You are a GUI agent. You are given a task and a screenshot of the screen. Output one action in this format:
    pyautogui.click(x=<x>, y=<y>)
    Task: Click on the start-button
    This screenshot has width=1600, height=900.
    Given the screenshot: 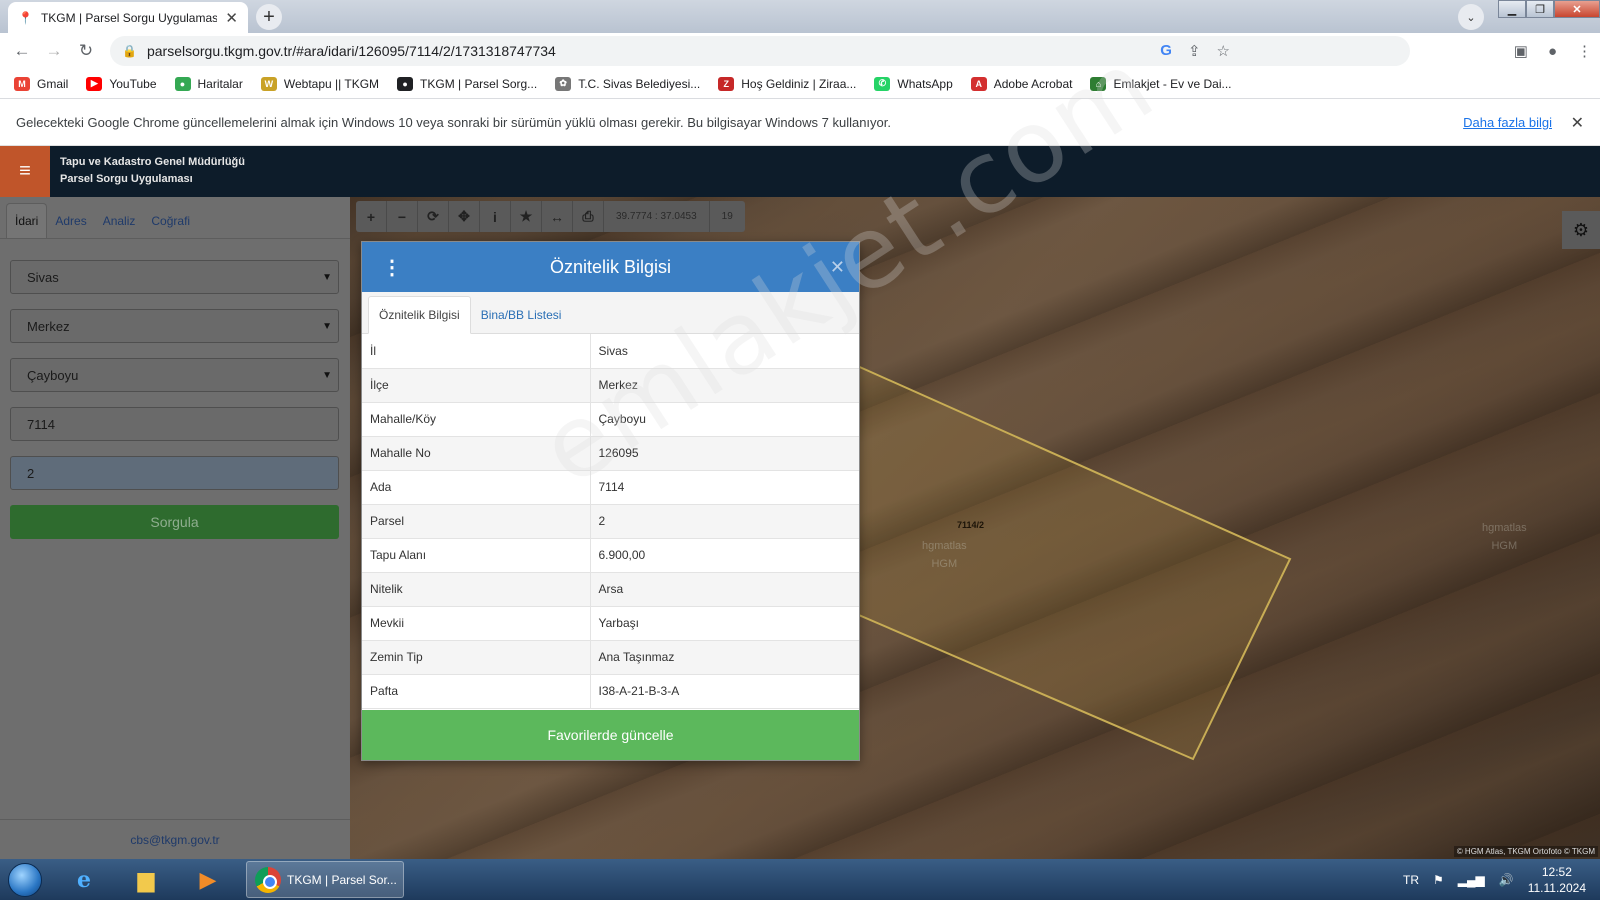 What is the action you would take?
    pyautogui.click(x=25, y=879)
    